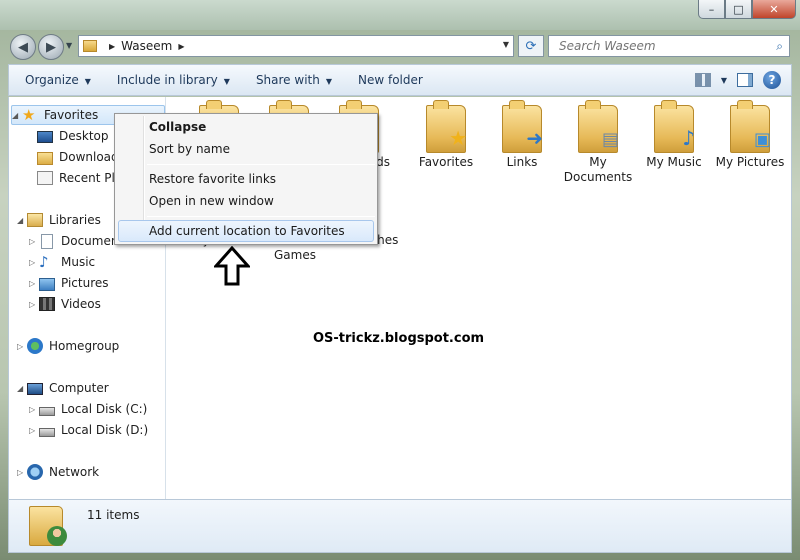 The height and width of the screenshot is (560, 800). I want to click on view-dropdown-icon: ▼, so click(724, 80).